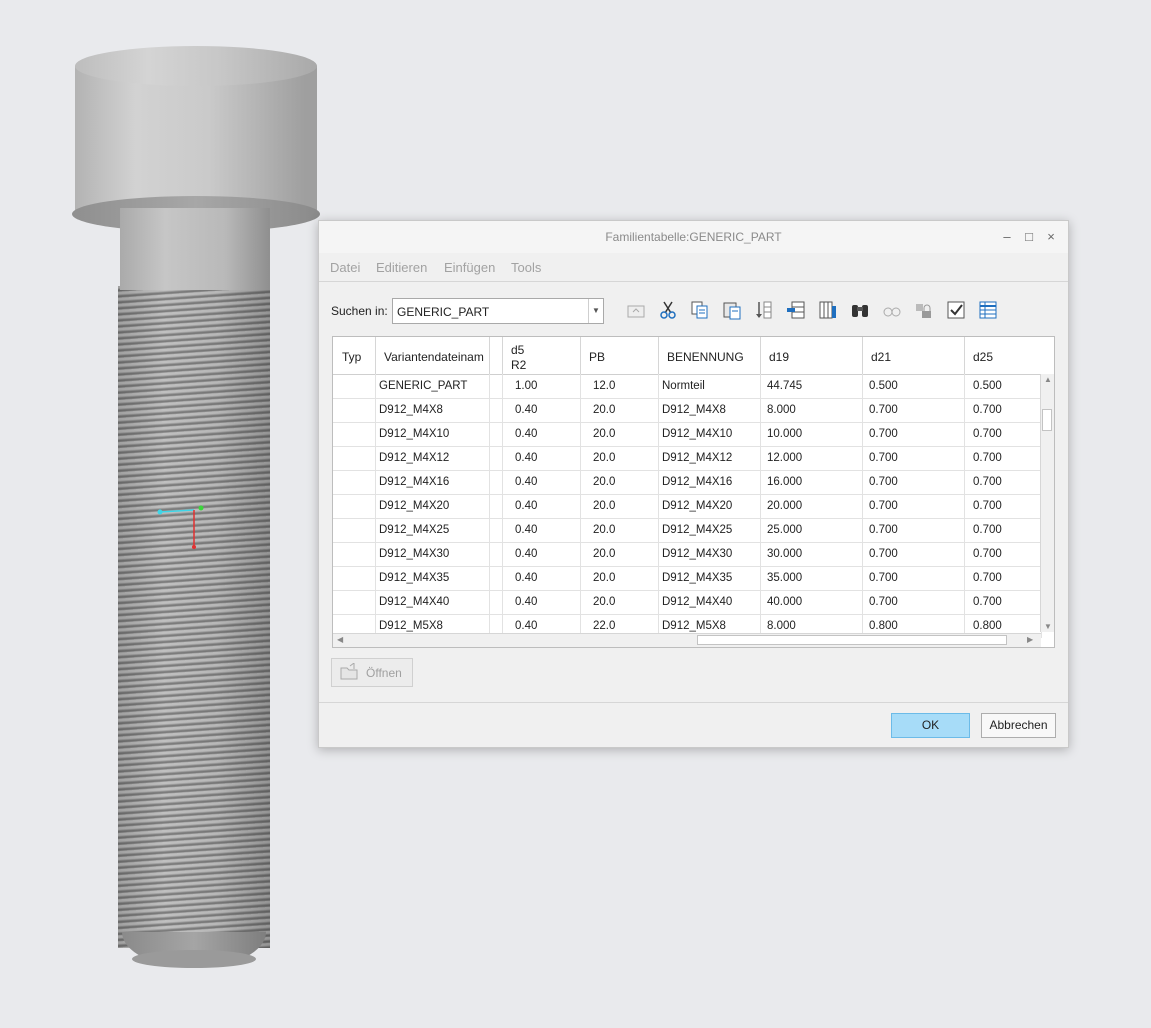 This screenshot has height=1028, width=1151. I want to click on cell-d19: 40.000, so click(811, 602).